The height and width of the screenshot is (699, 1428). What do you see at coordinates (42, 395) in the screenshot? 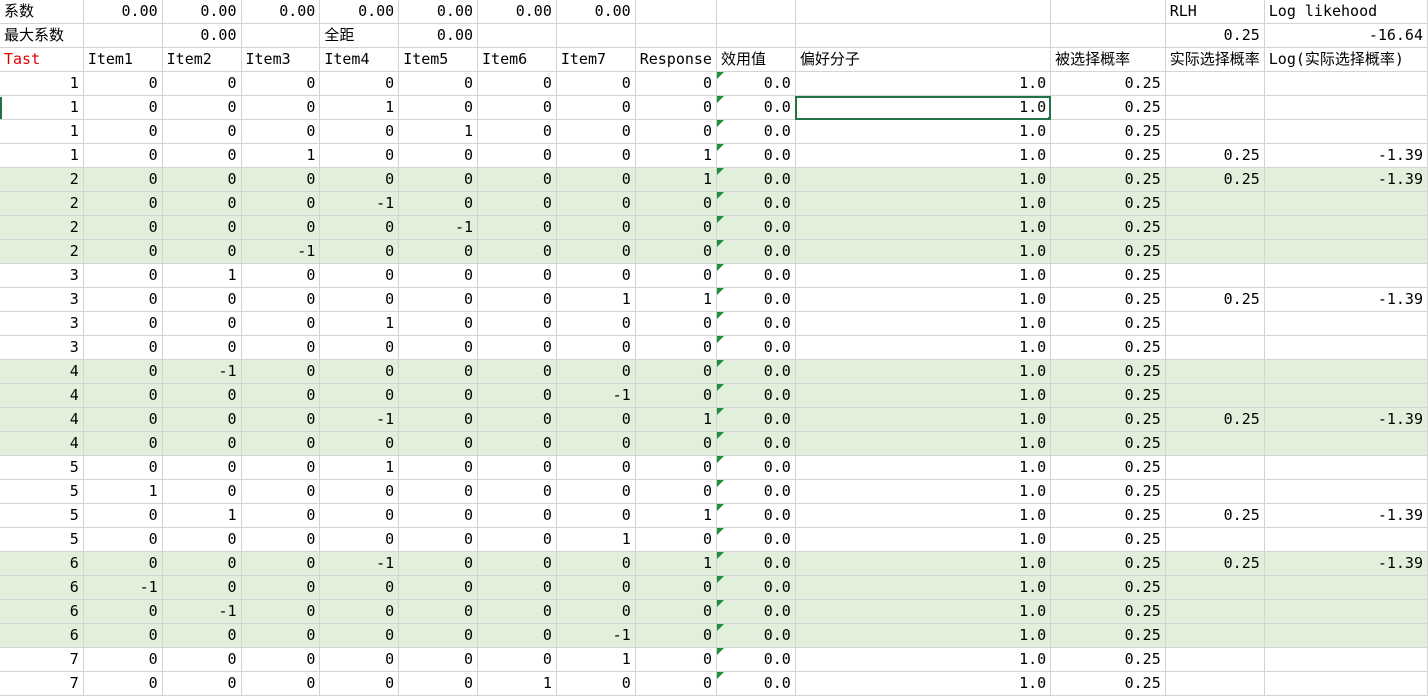
I see `task-cell: 4` at bounding box center [42, 395].